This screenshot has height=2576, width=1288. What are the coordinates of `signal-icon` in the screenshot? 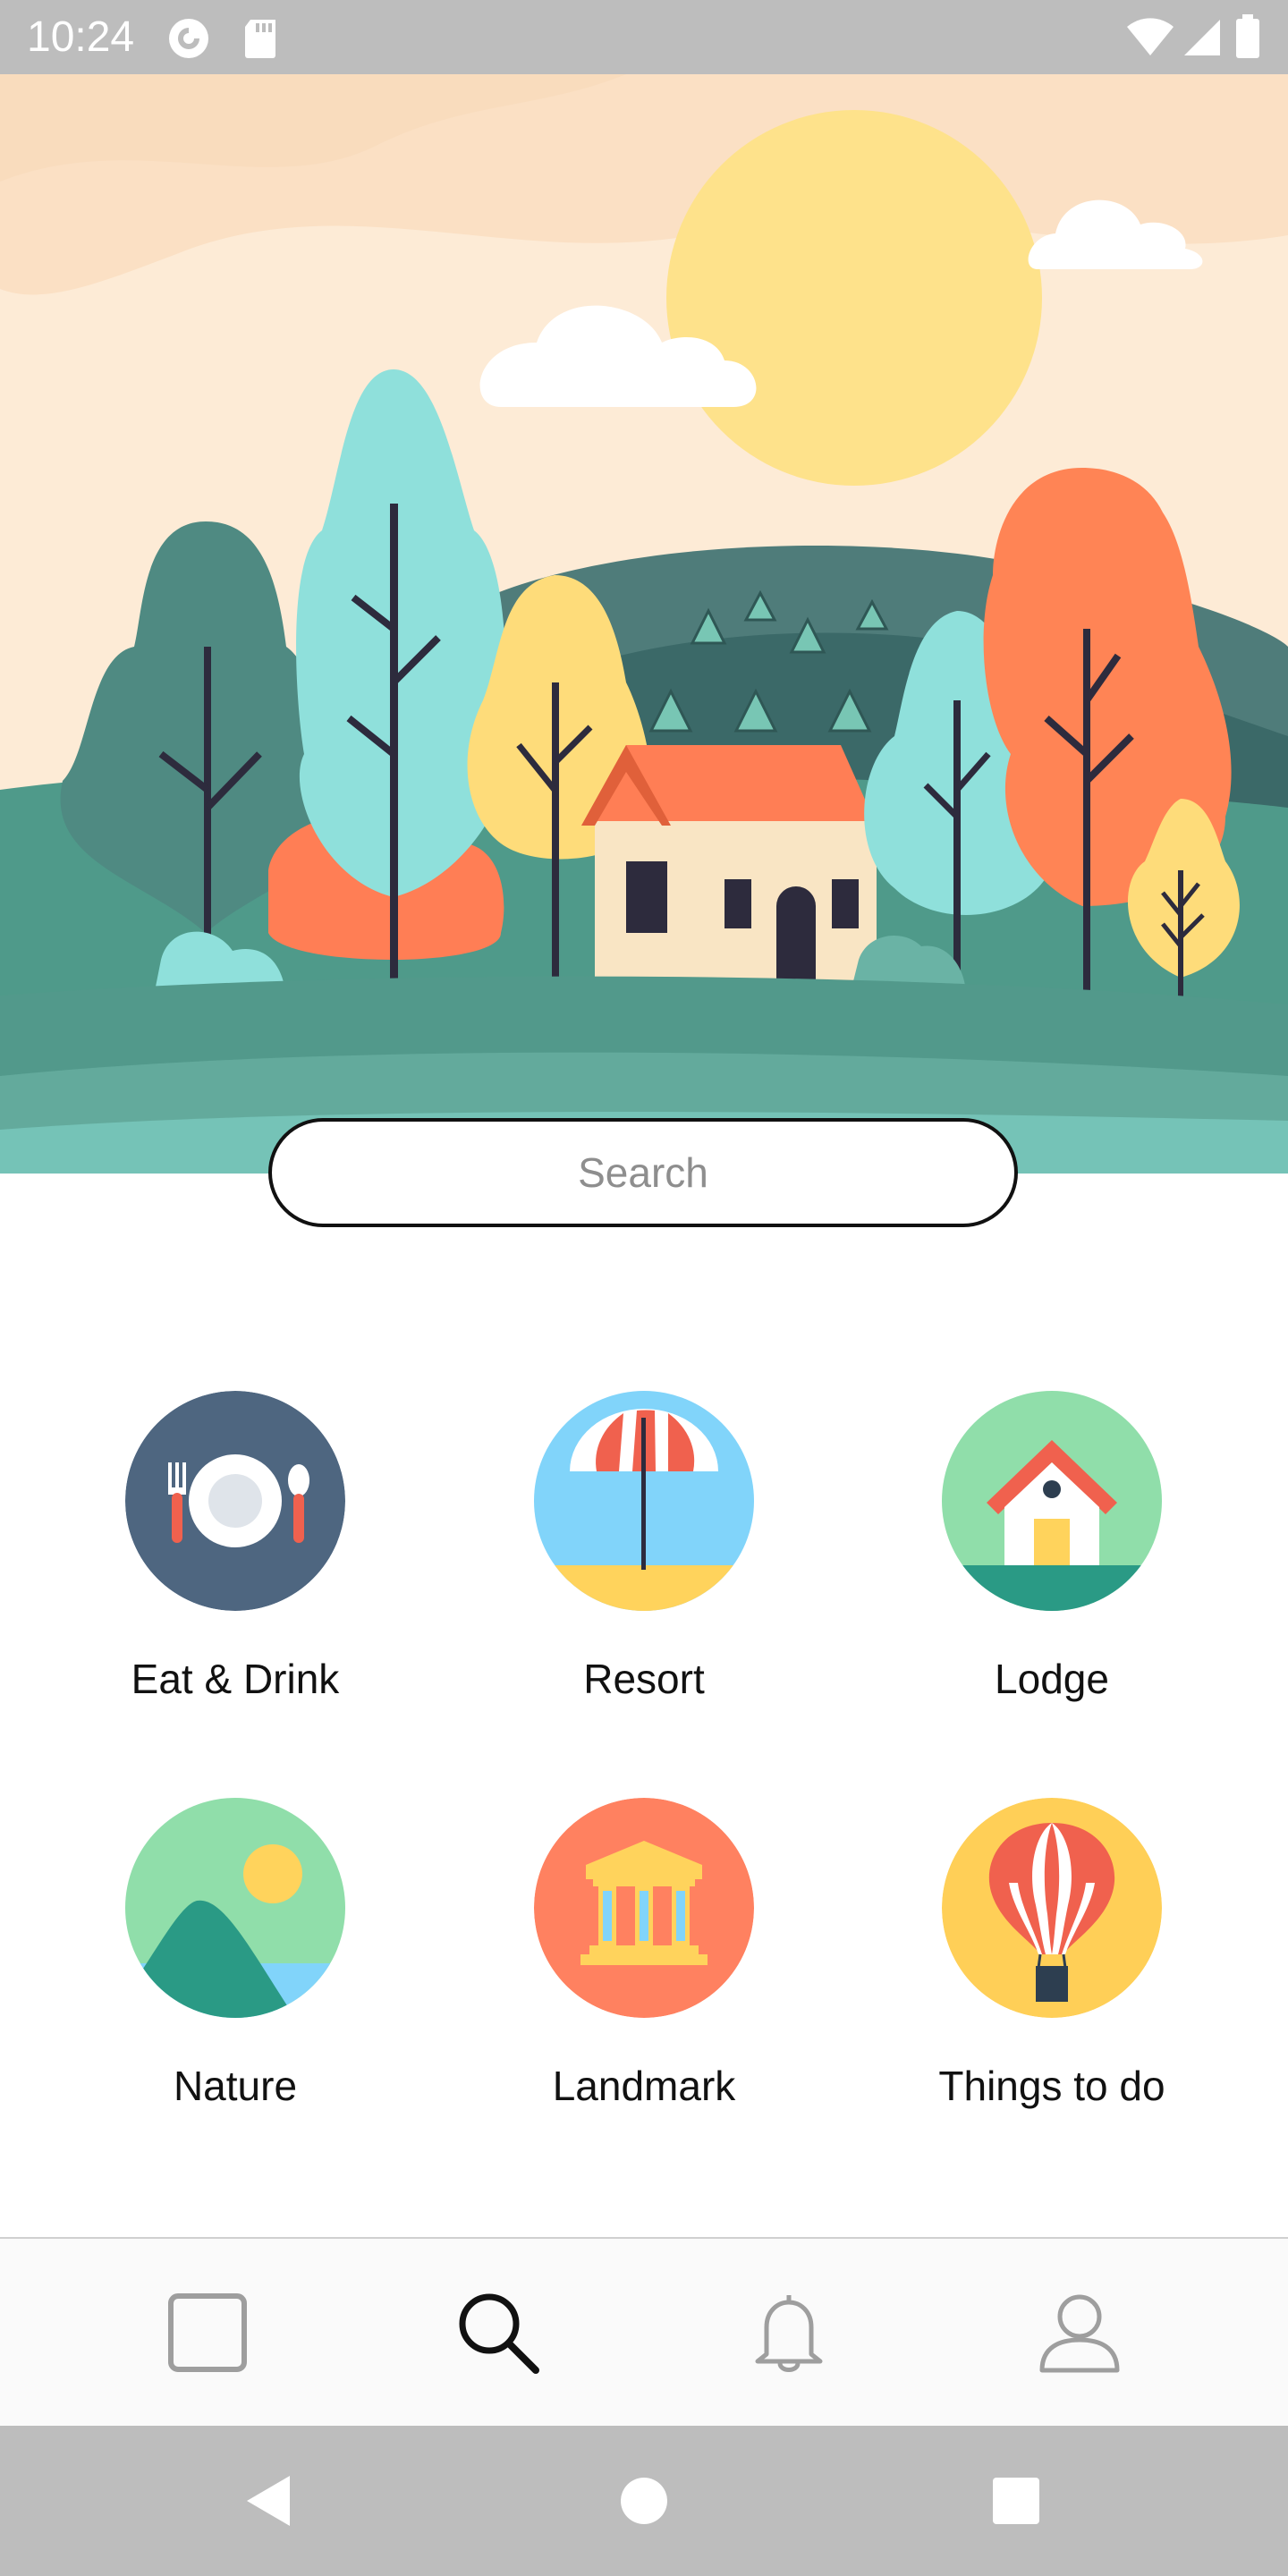 It's located at (1202, 40).